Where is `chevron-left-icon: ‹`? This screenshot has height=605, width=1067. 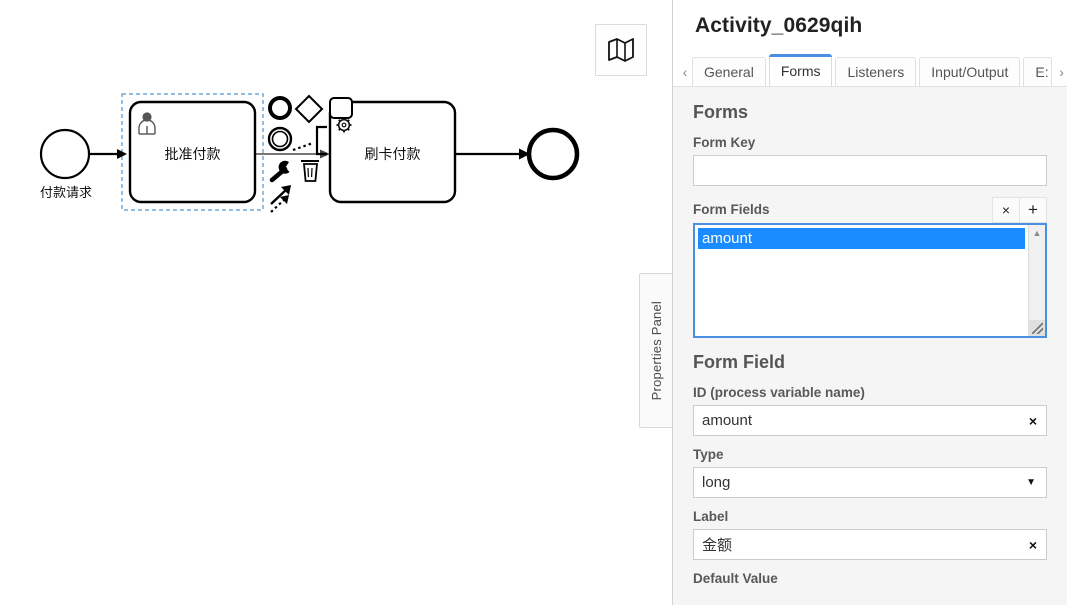
chevron-left-icon: ‹ is located at coordinates (685, 72).